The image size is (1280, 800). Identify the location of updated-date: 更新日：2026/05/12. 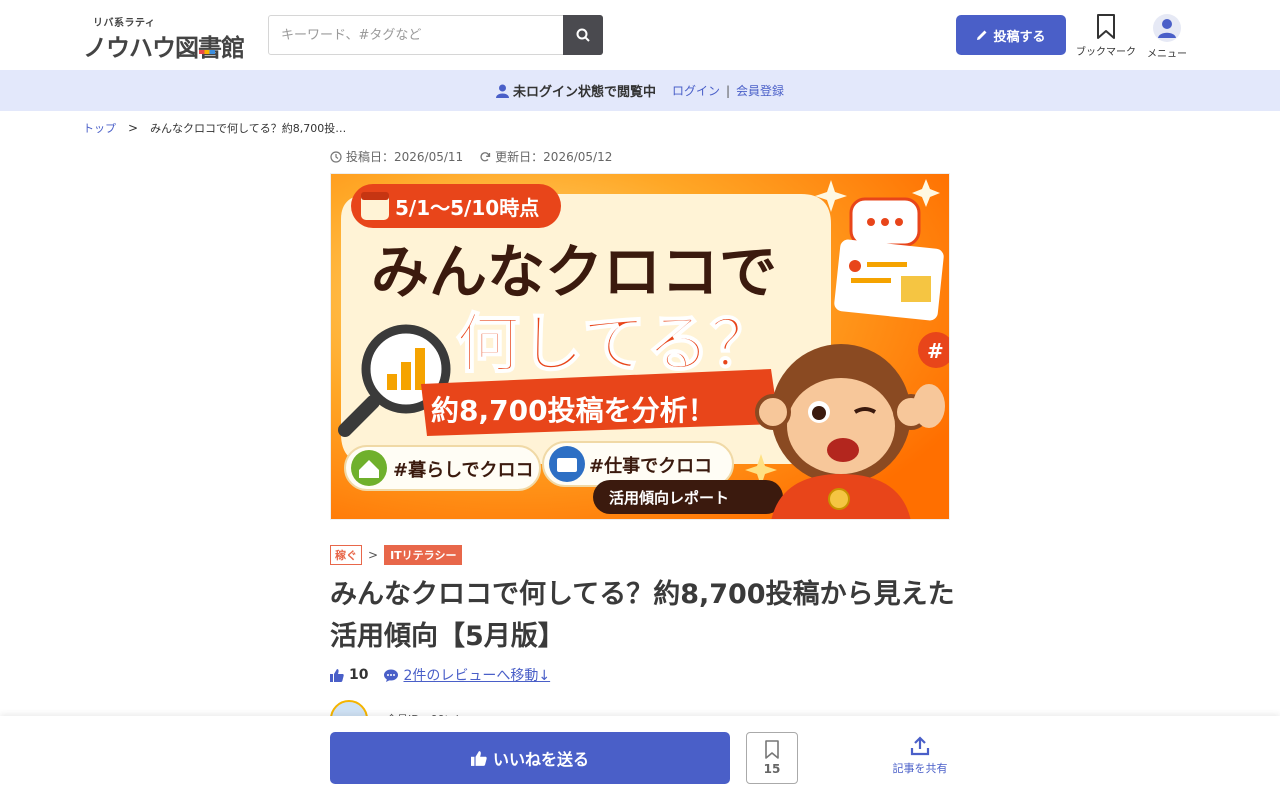
(545, 156).